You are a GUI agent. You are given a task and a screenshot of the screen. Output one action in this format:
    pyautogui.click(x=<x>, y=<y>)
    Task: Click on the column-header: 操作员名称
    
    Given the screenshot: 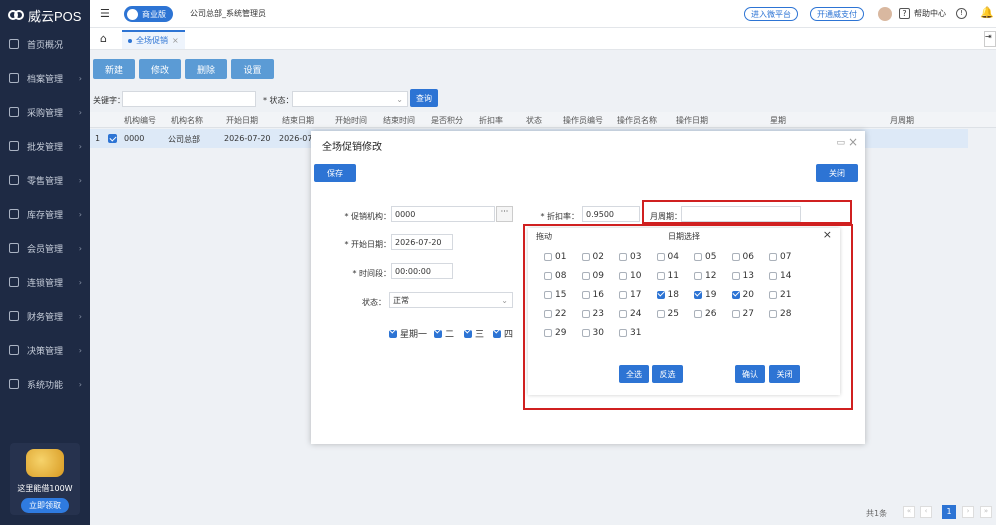 What is the action you would take?
    pyautogui.click(x=637, y=120)
    